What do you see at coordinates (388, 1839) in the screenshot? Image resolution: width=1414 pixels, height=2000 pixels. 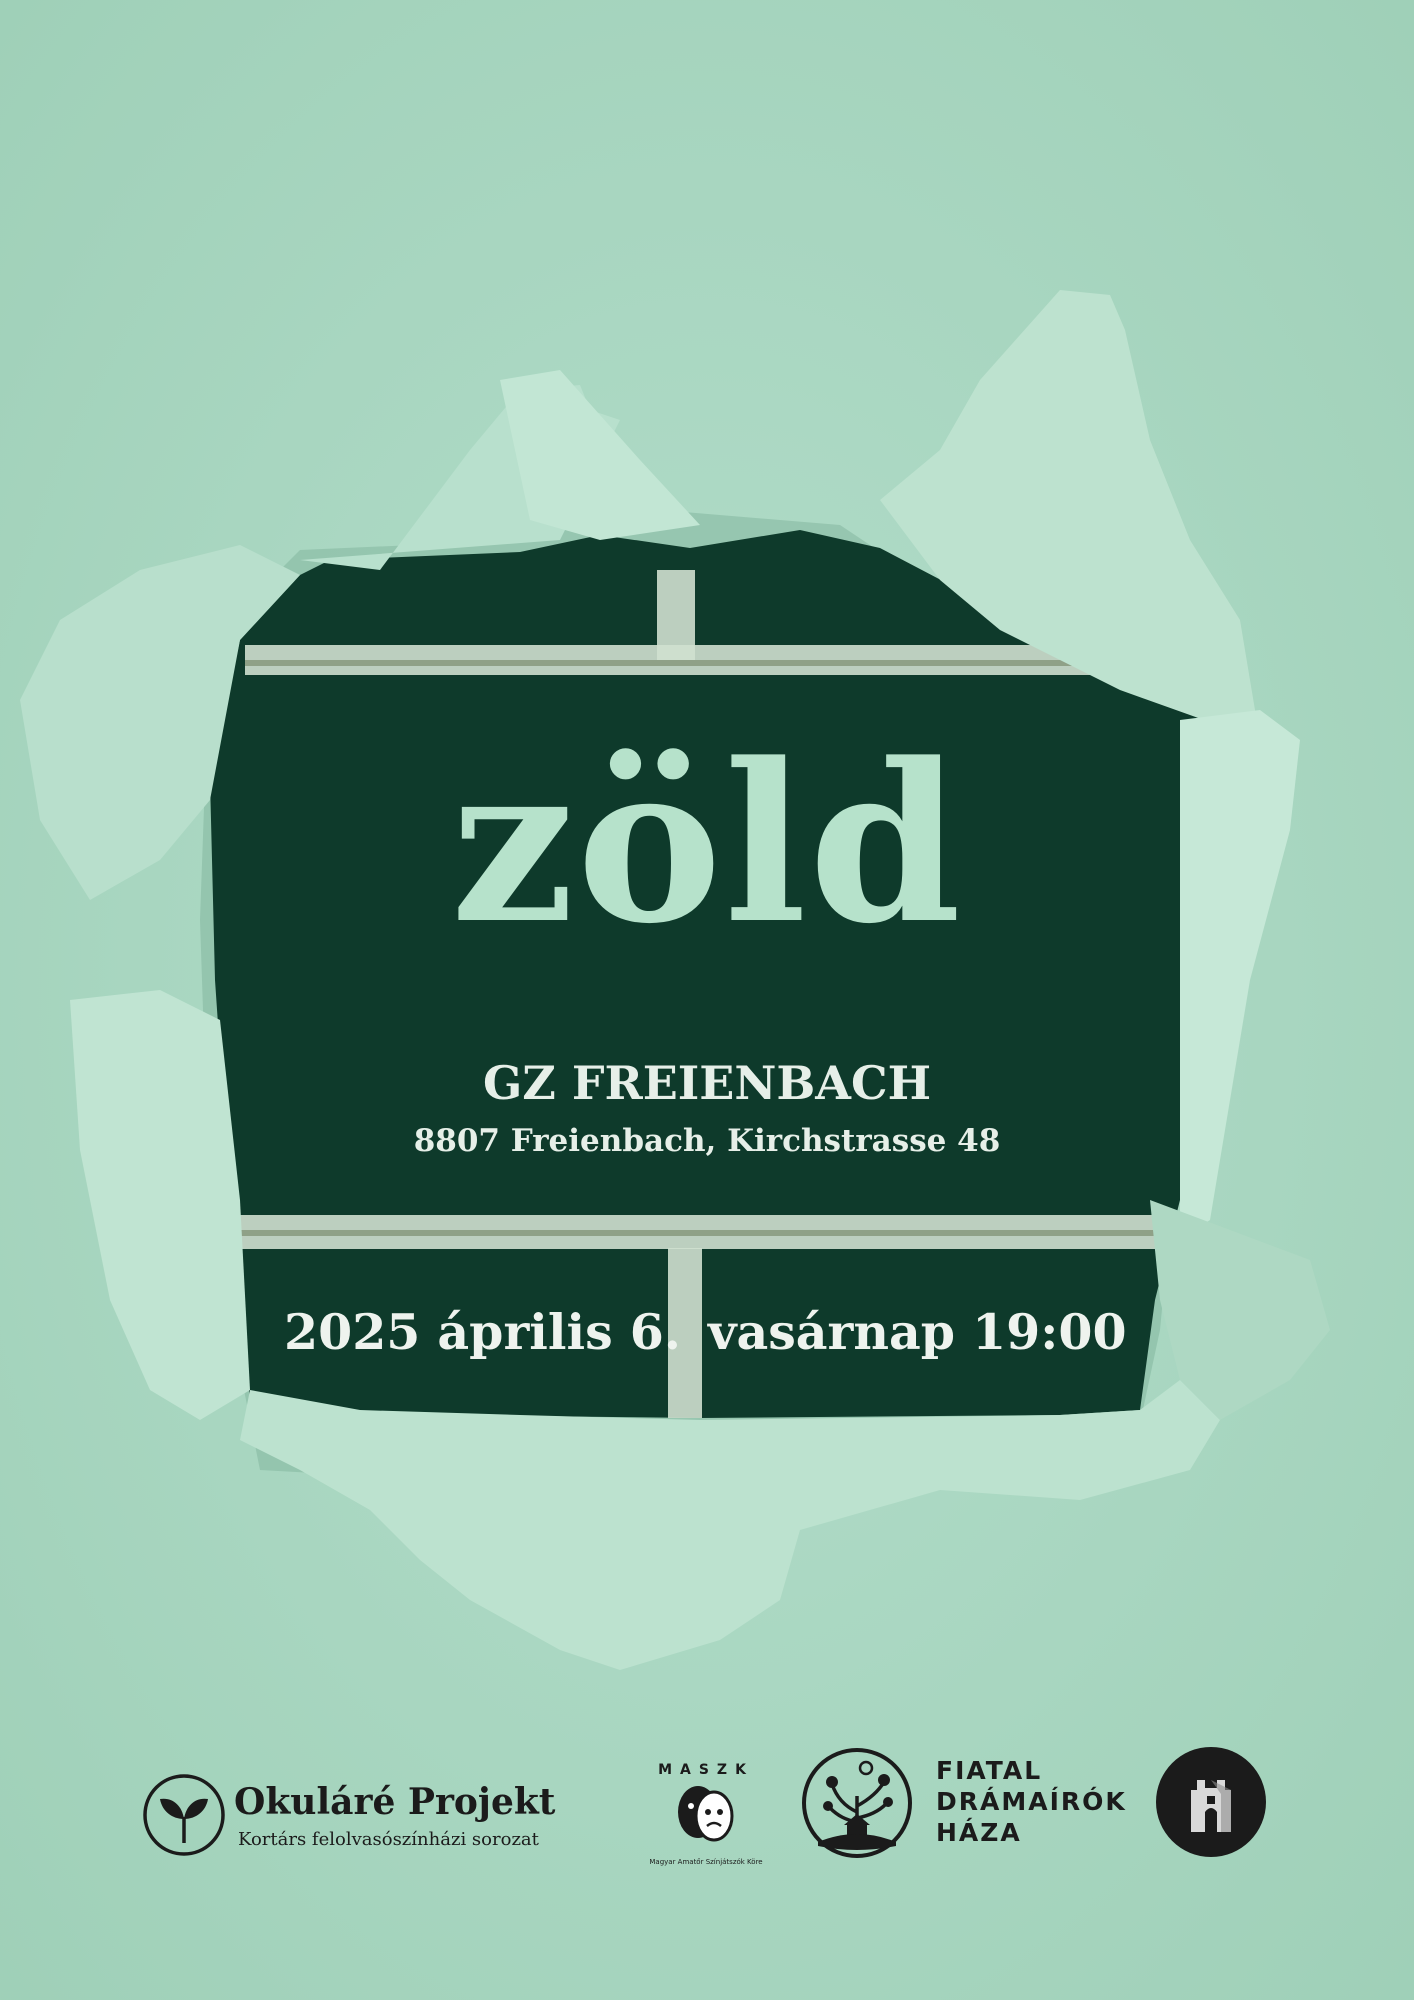 I see `okulare-projekt-subtitle: Kortárs felolvasószínházi sorozat` at bounding box center [388, 1839].